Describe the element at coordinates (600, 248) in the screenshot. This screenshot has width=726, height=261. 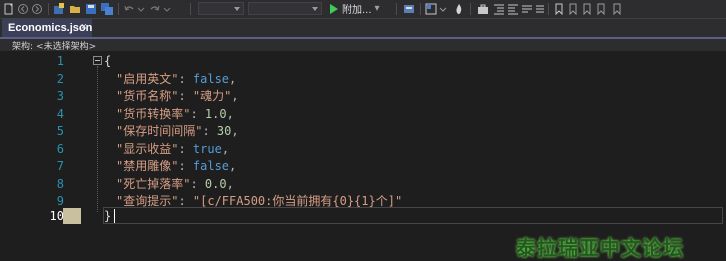
I see `forum-watermark: 泰拉瑞亚中文论坛` at that location.